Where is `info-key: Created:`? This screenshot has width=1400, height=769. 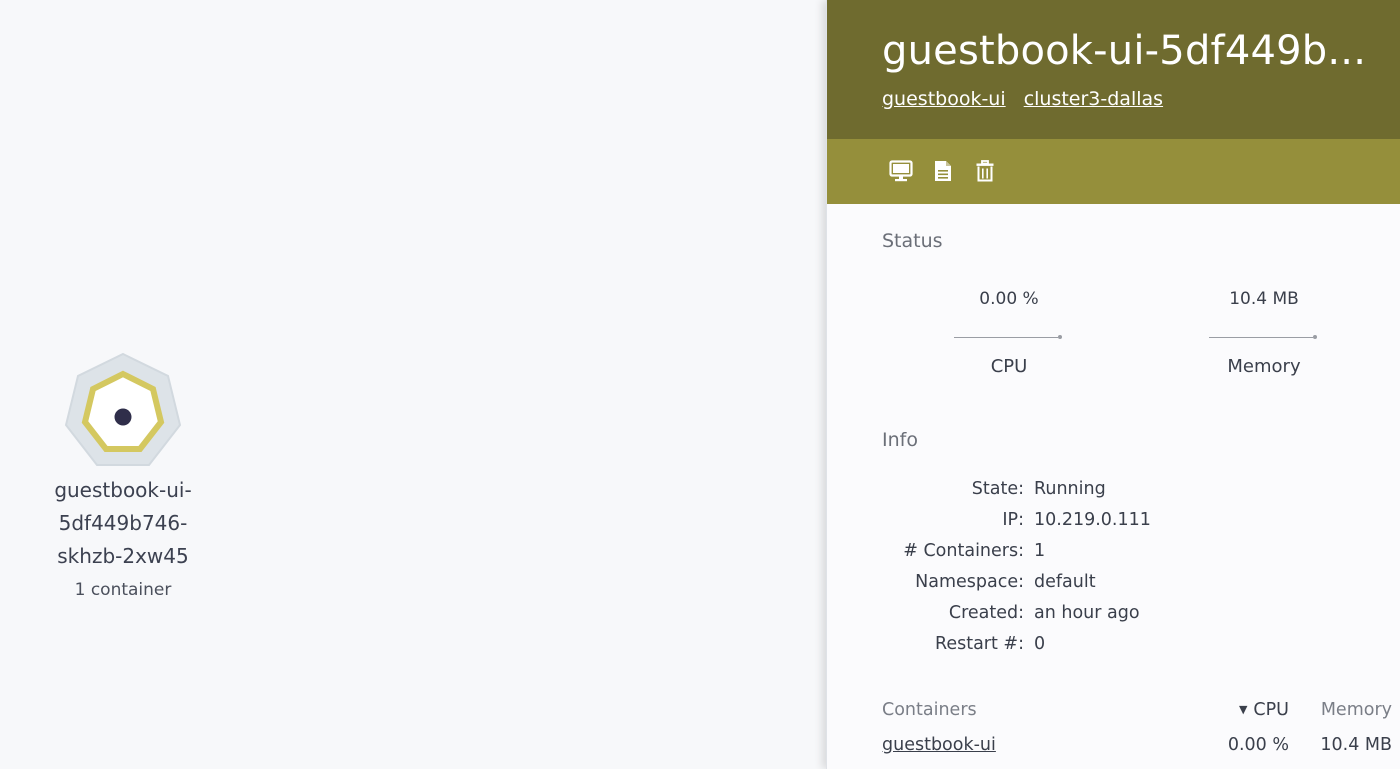 info-key: Created: is located at coordinates (986, 613).